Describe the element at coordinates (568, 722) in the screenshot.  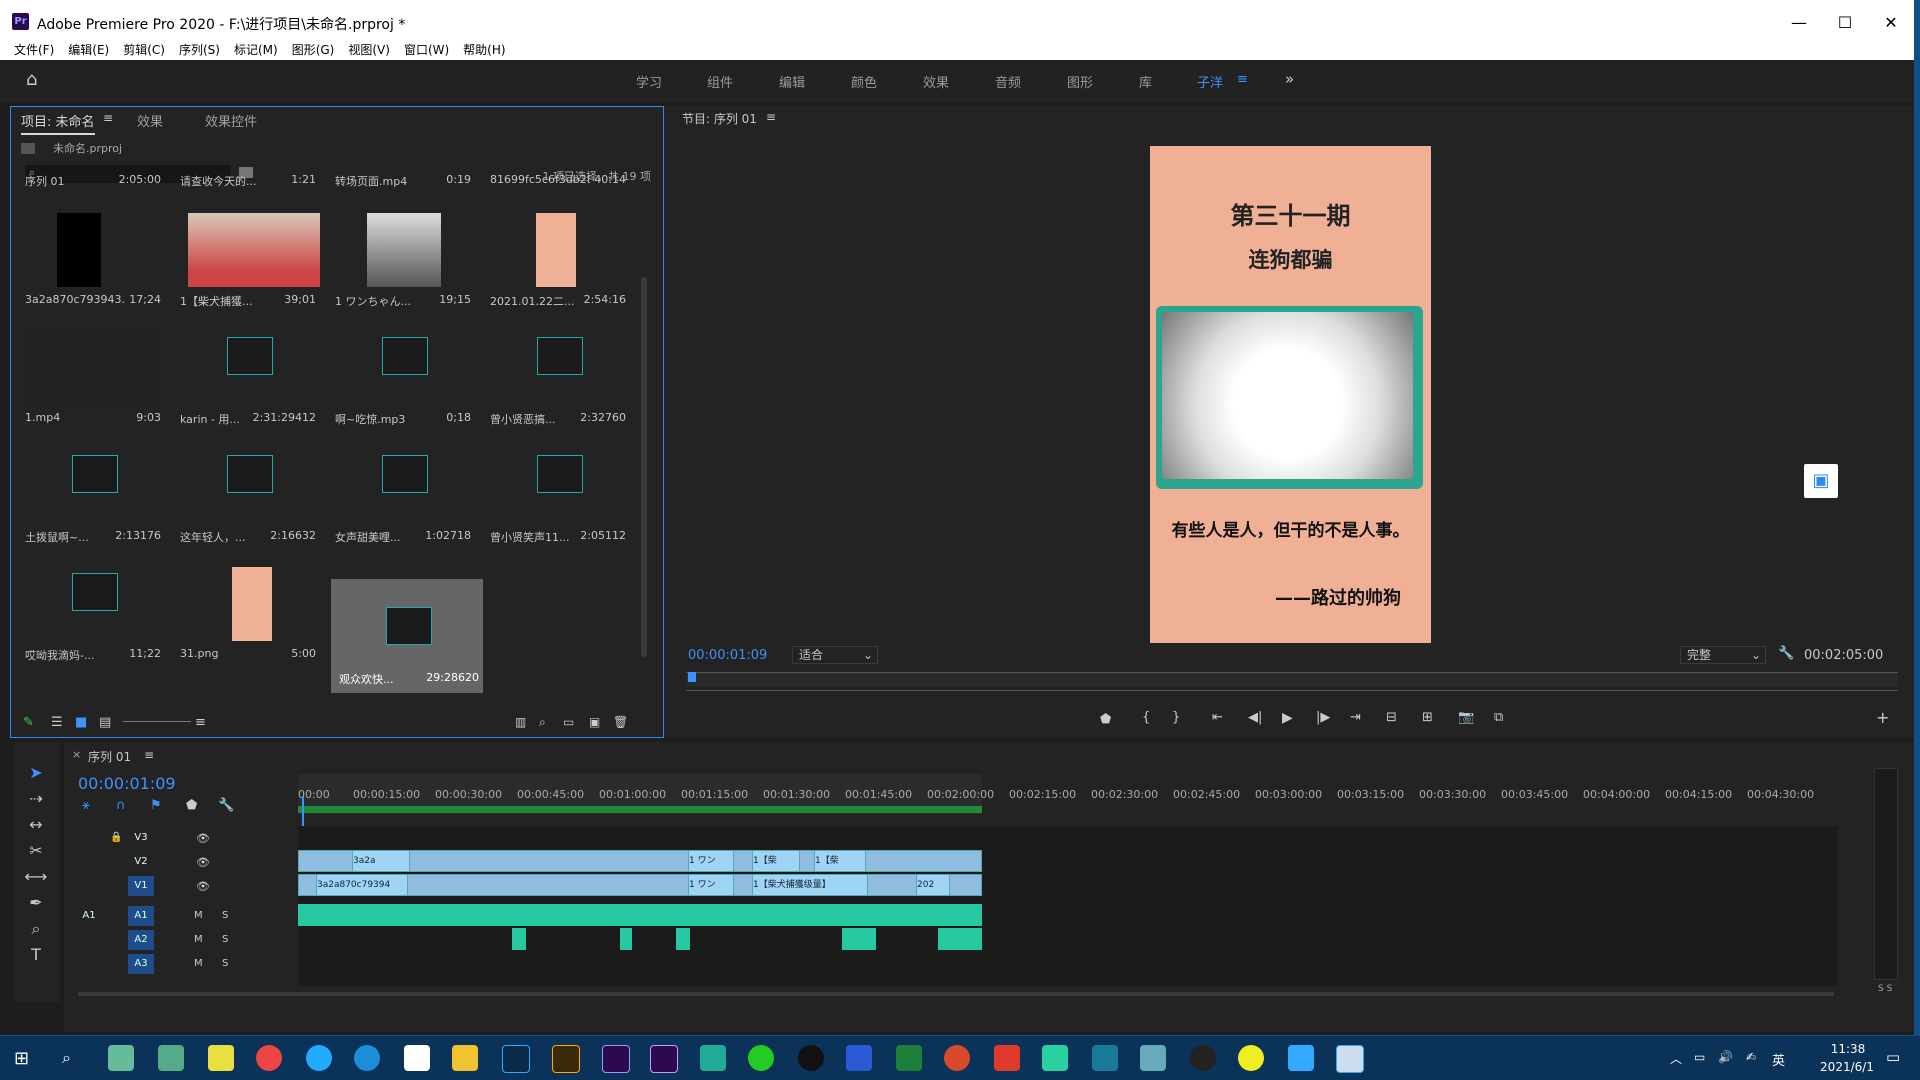
I see `new-bin-icon: ▭` at that location.